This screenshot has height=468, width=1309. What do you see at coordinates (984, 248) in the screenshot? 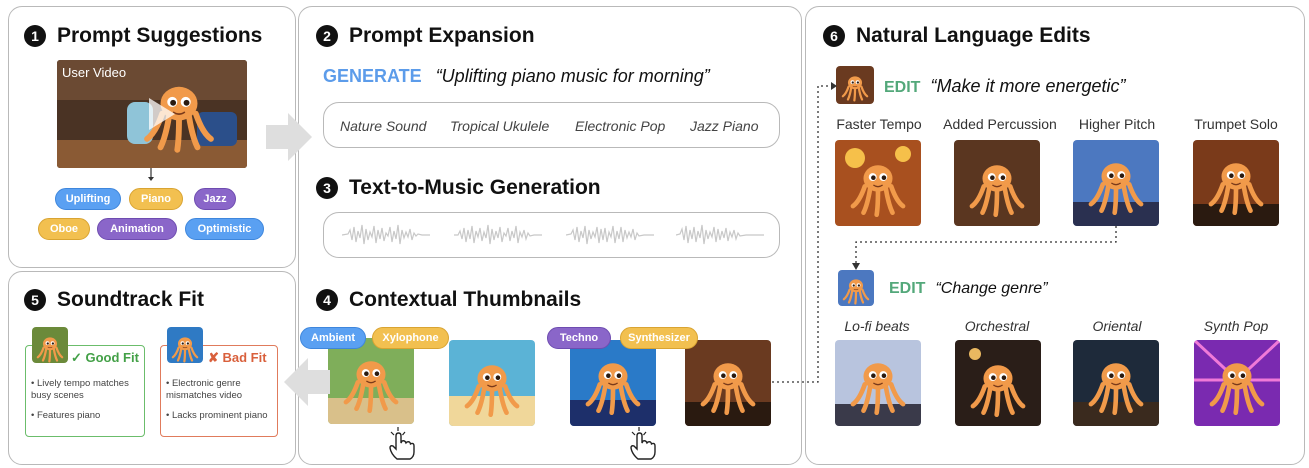
I see `dotted-connector-edit-to-edit` at bounding box center [984, 248].